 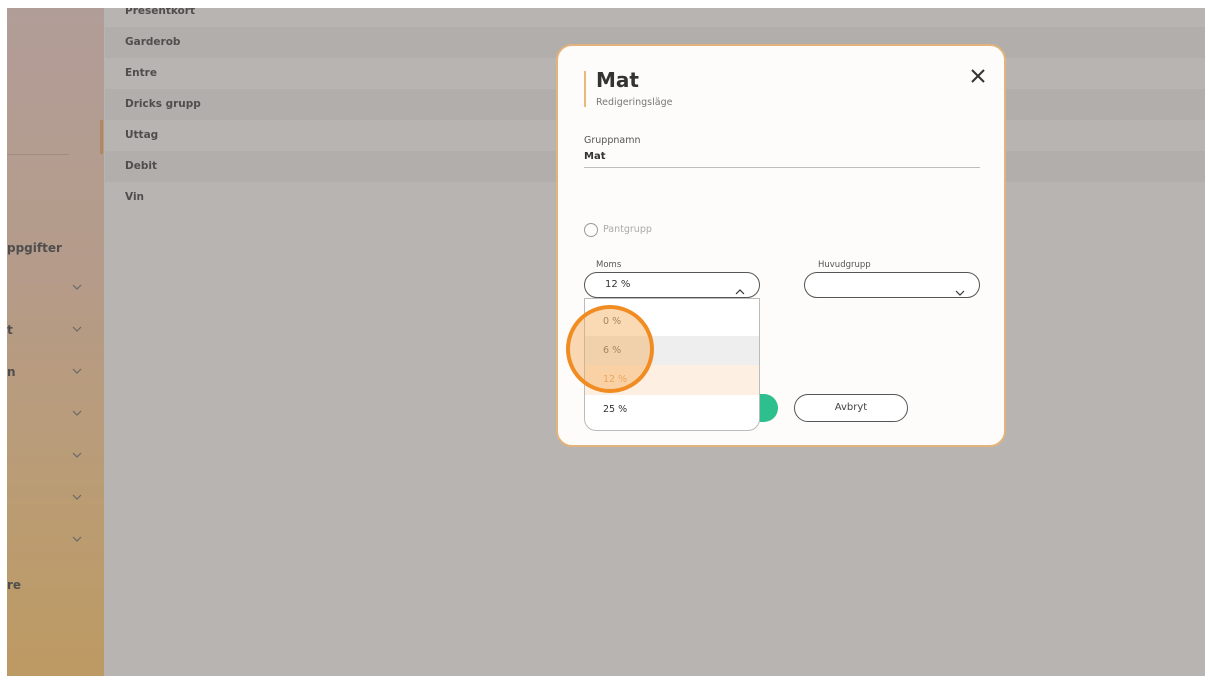 What do you see at coordinates (617, 80) in the screenshot?
I see `dialog-title: Mat` at bounding box center [617, 80].